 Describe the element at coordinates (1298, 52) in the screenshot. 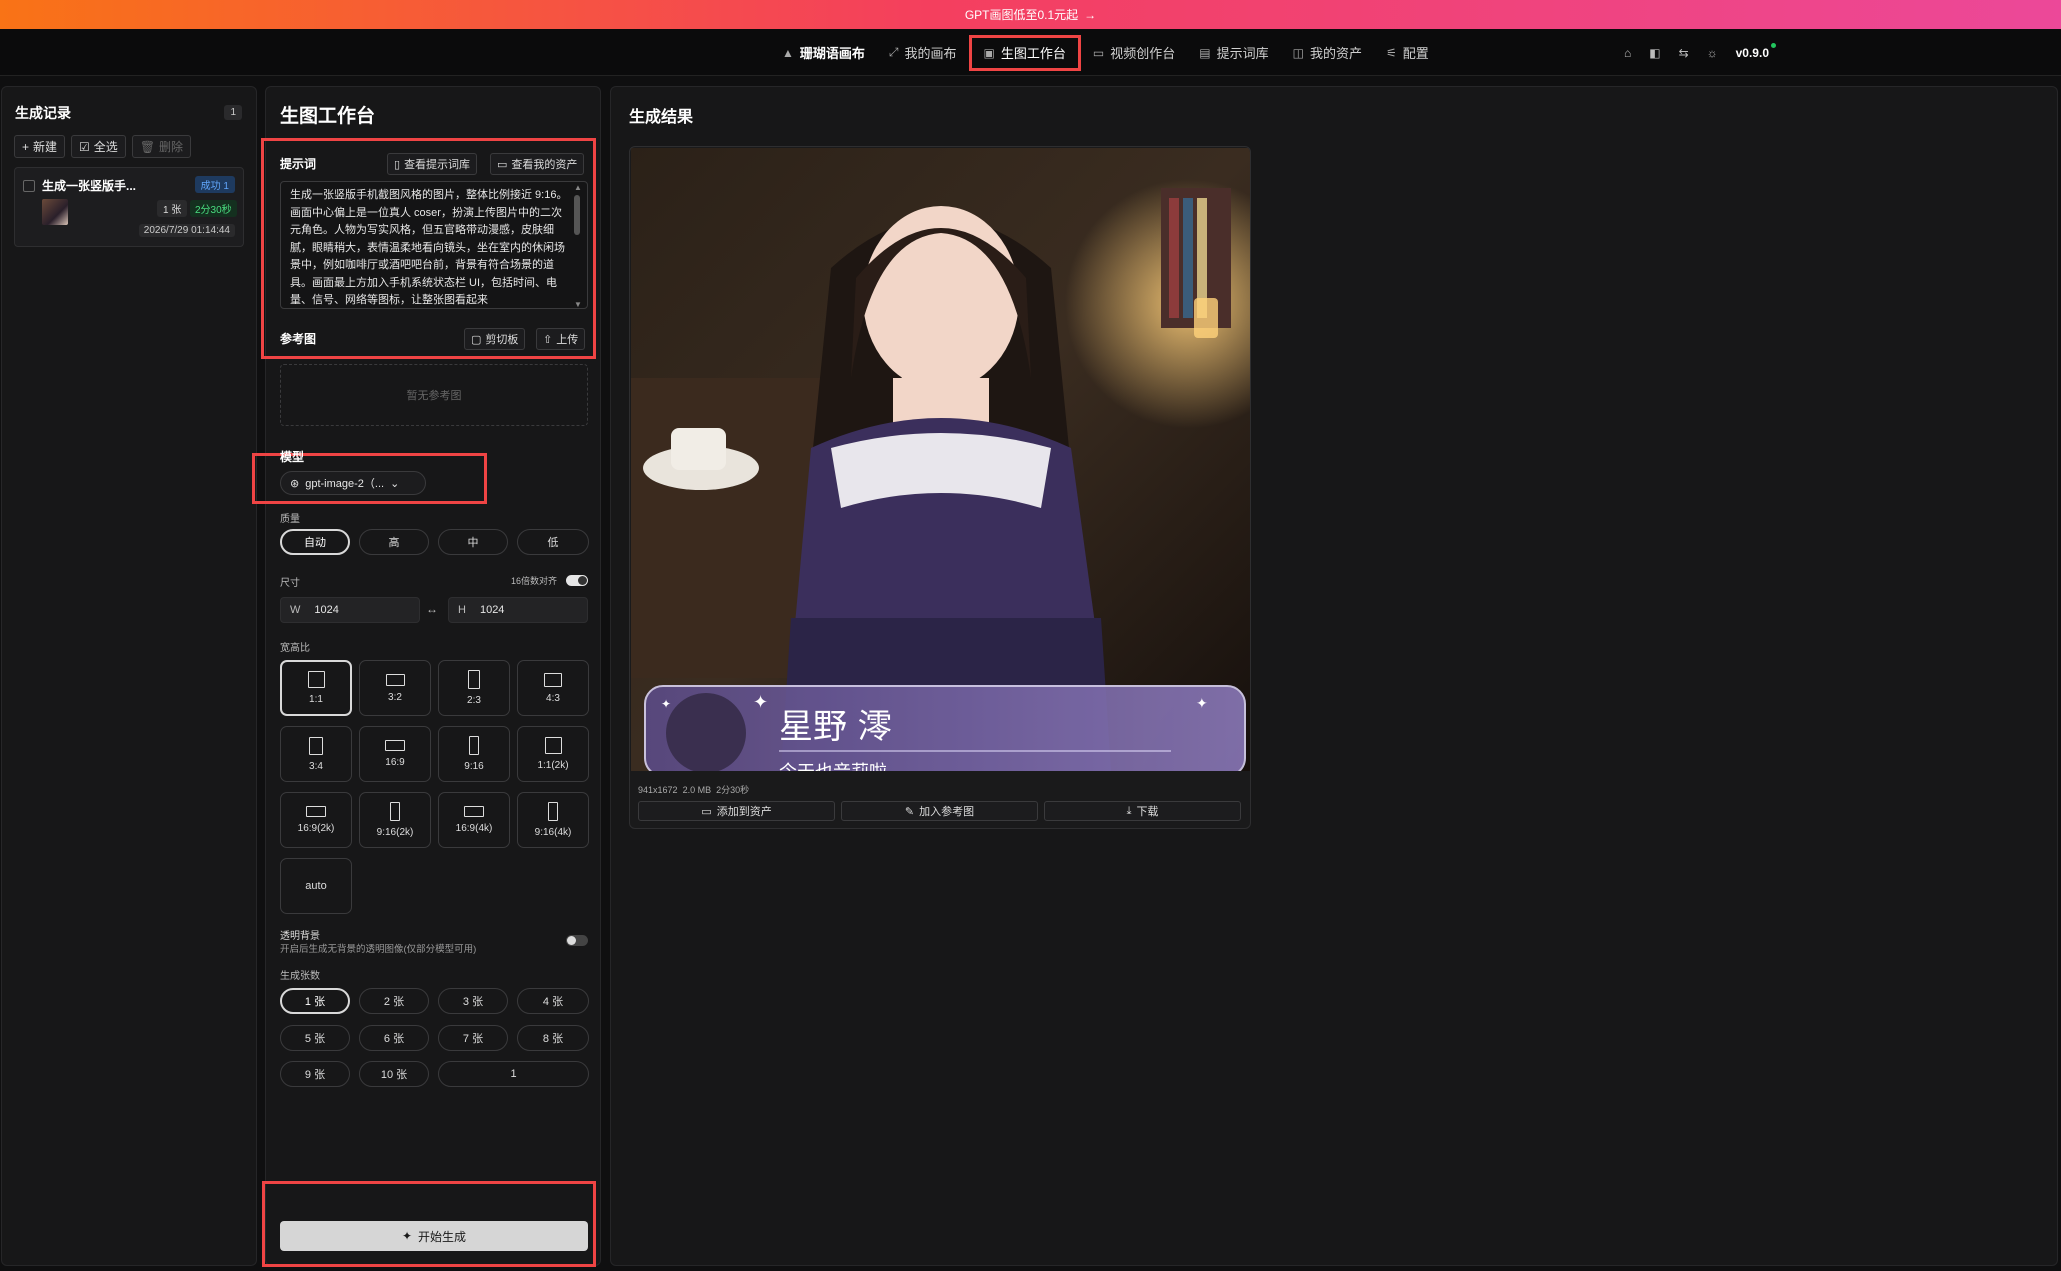

I see `assets-icon: ◫` at that location.